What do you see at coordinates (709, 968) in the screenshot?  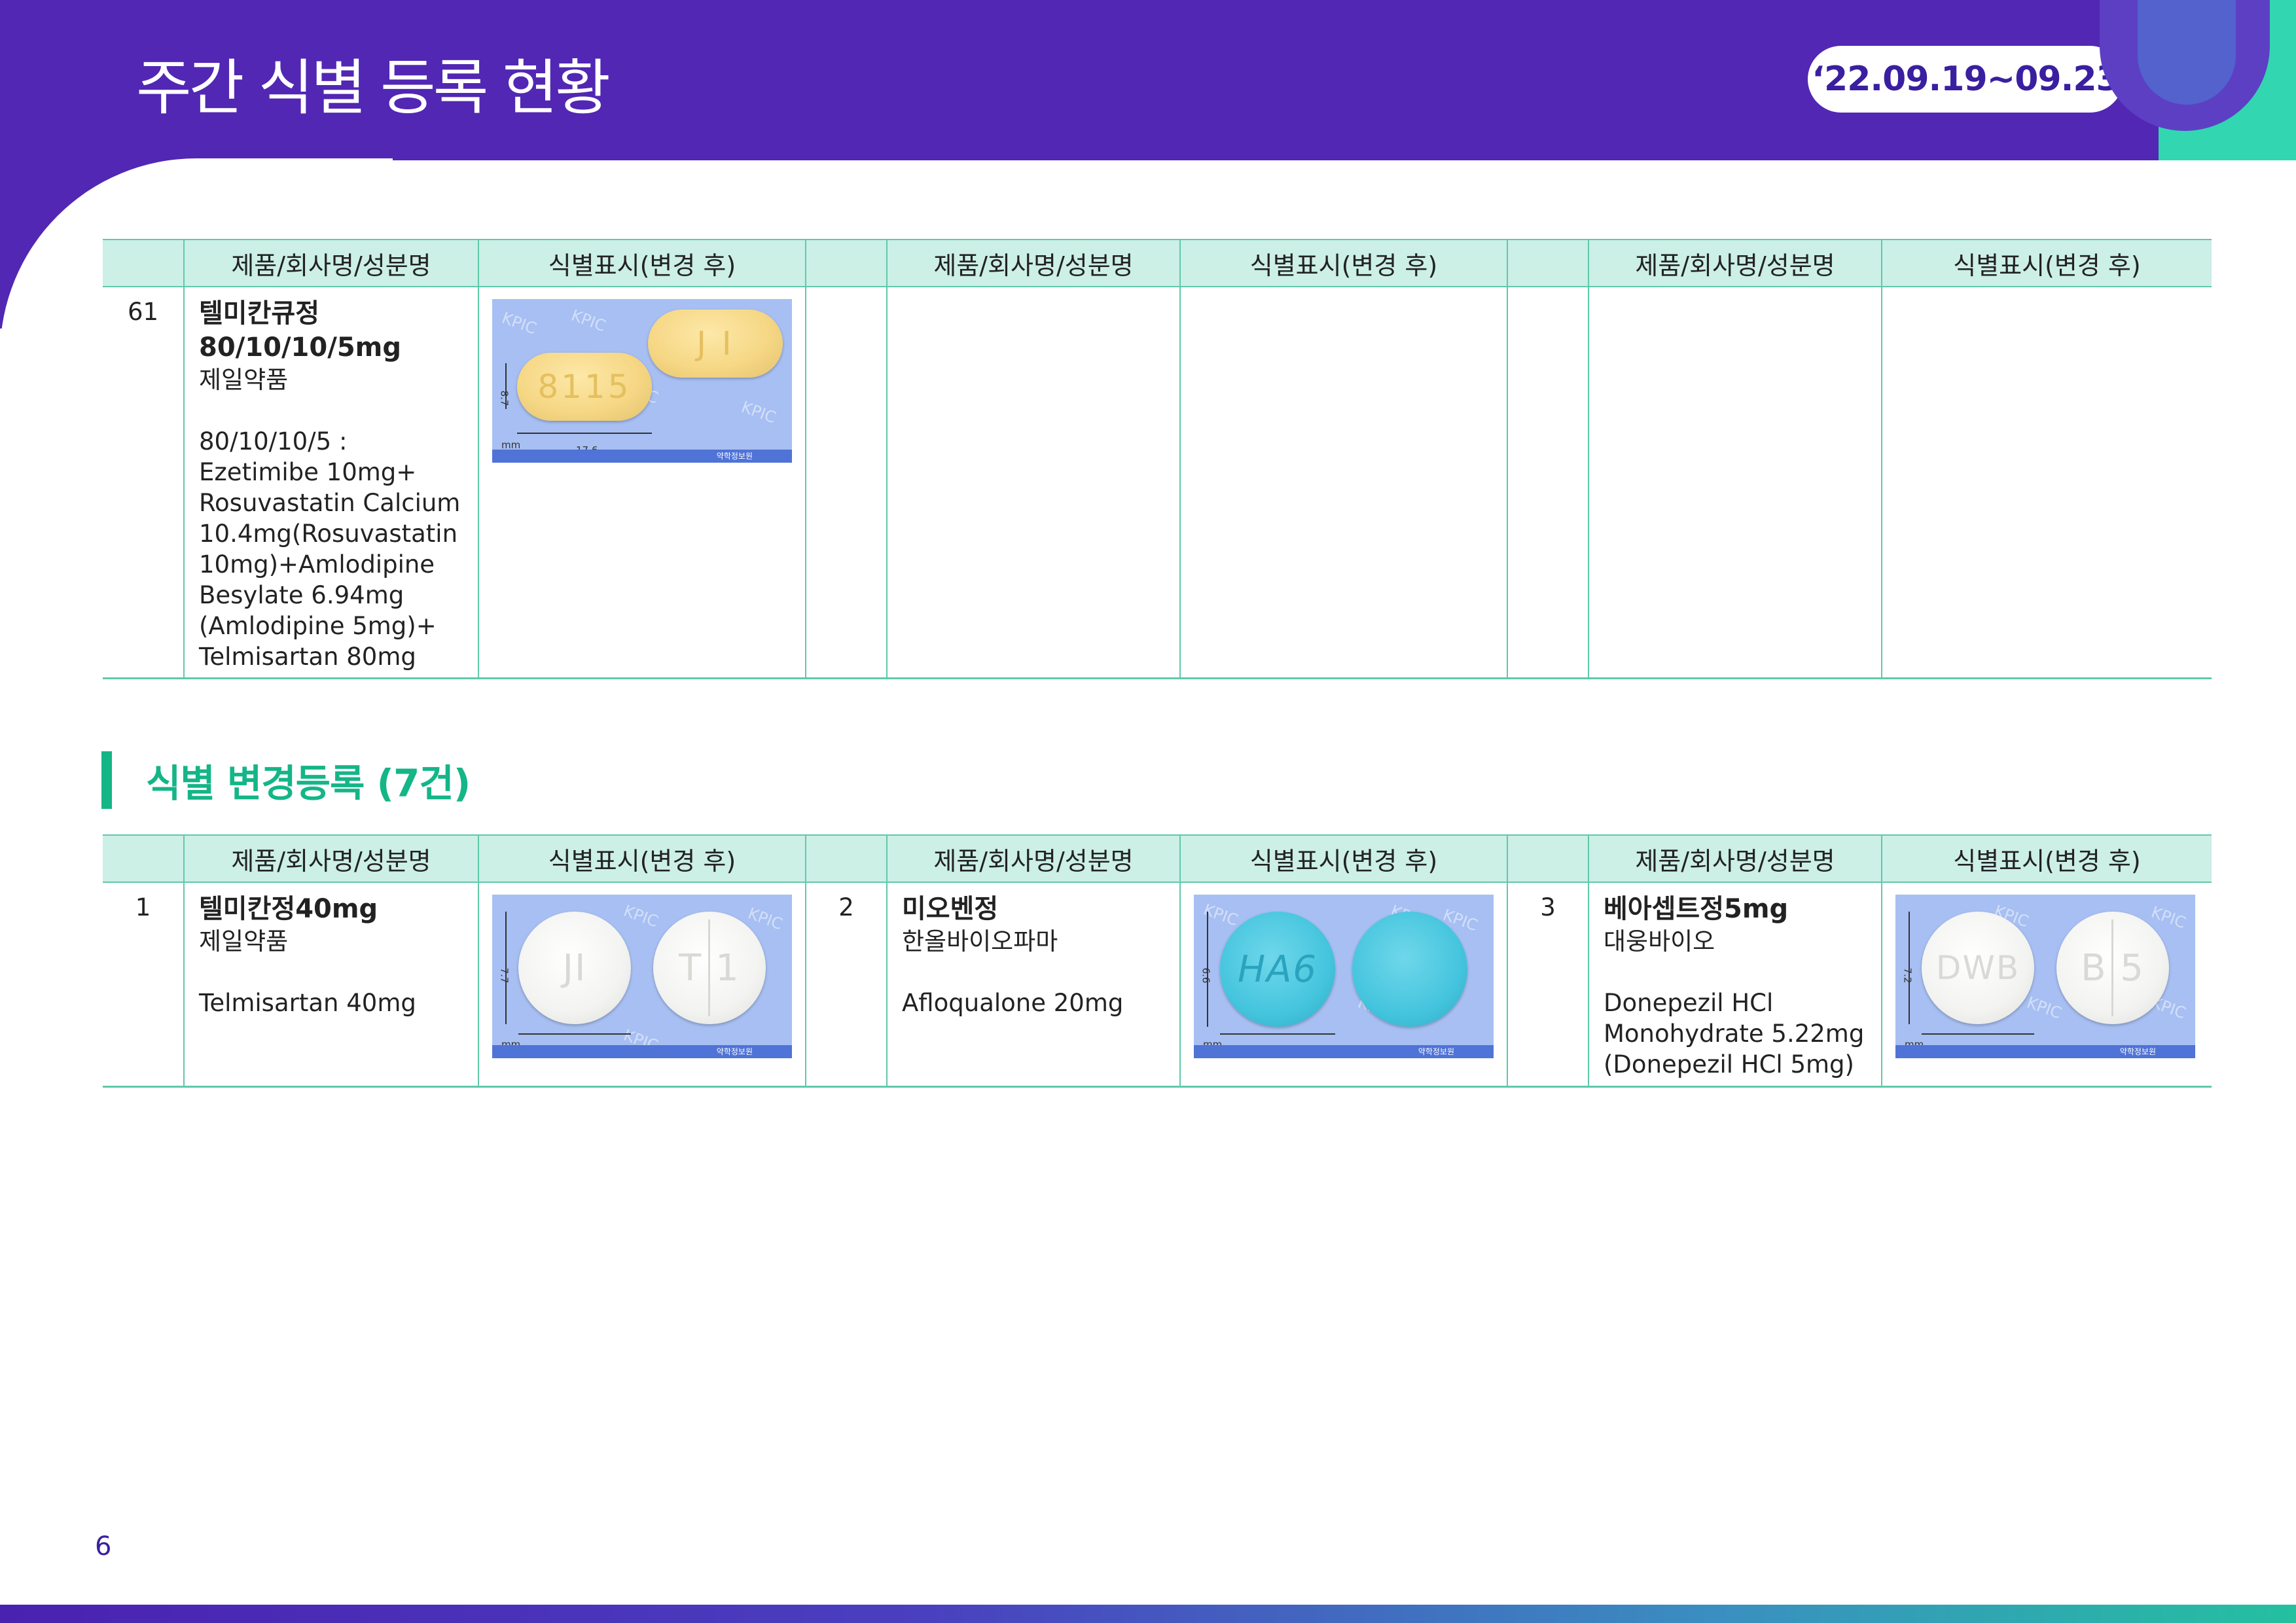 I see `pill-back-mark: T 1` at bounding box center [709, 968].